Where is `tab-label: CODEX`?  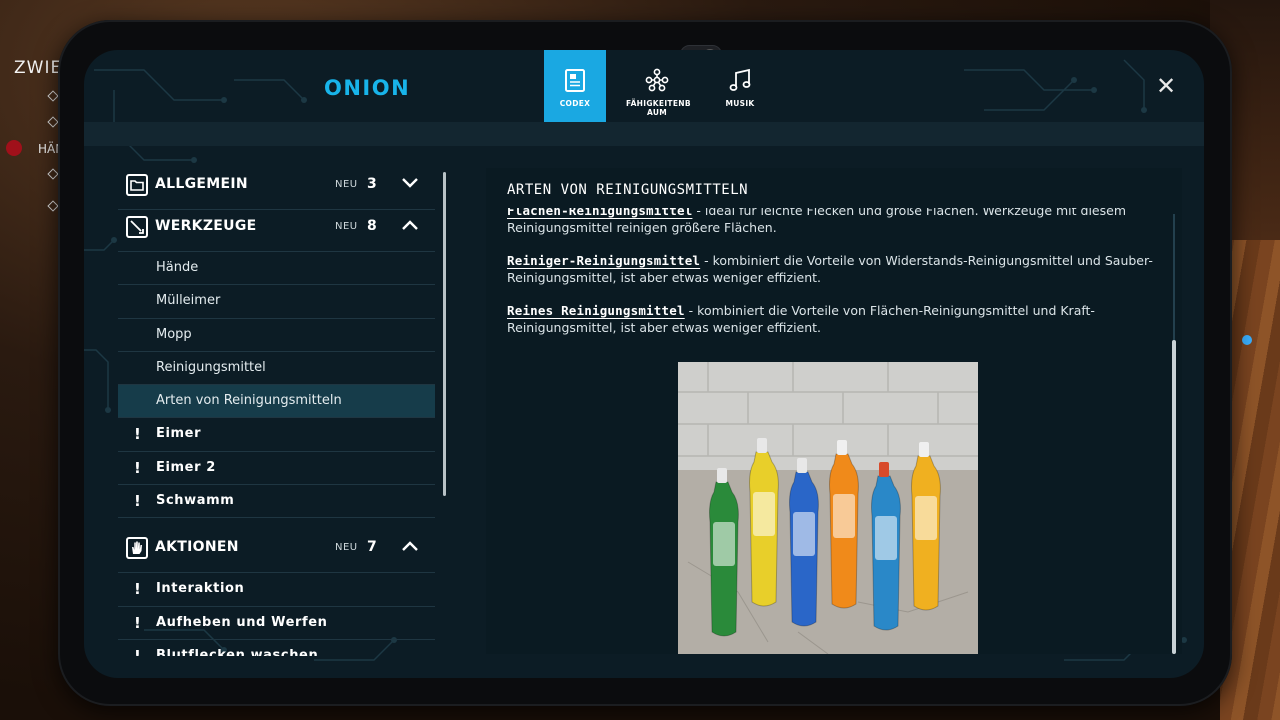 tab-label: CODEX is located at coordinates (575, 103).